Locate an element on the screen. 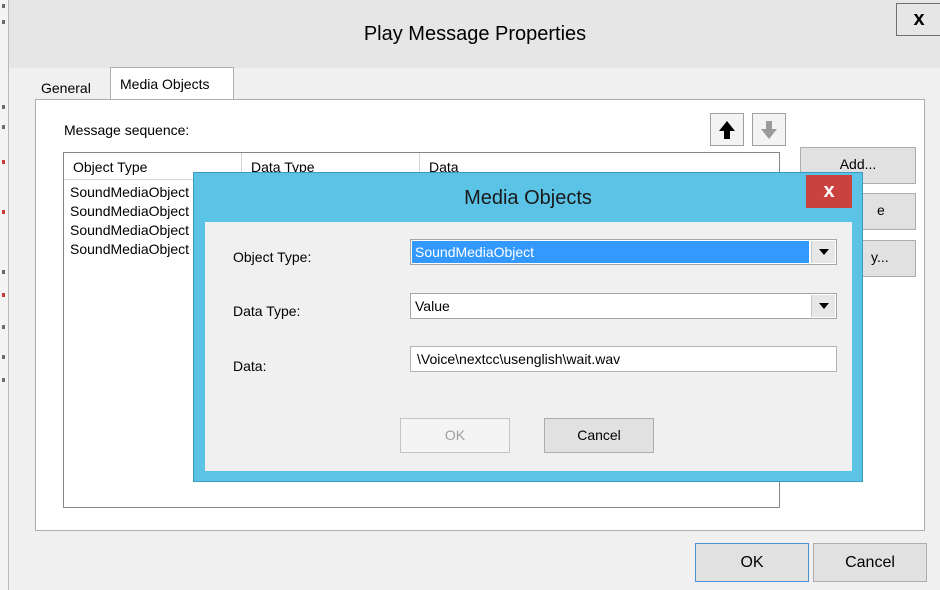  data-label: Data: is located at coordinates (250, 366).